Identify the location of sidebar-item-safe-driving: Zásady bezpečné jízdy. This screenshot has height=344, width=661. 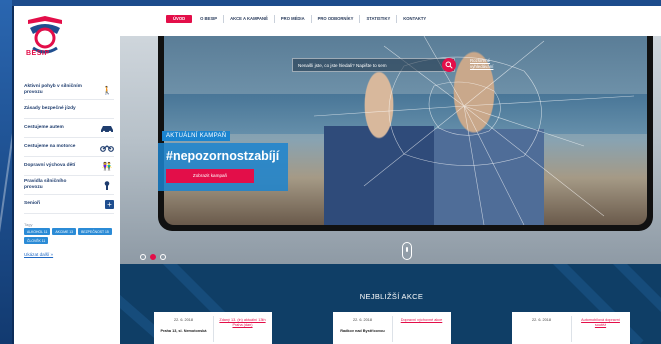
(69, 109).